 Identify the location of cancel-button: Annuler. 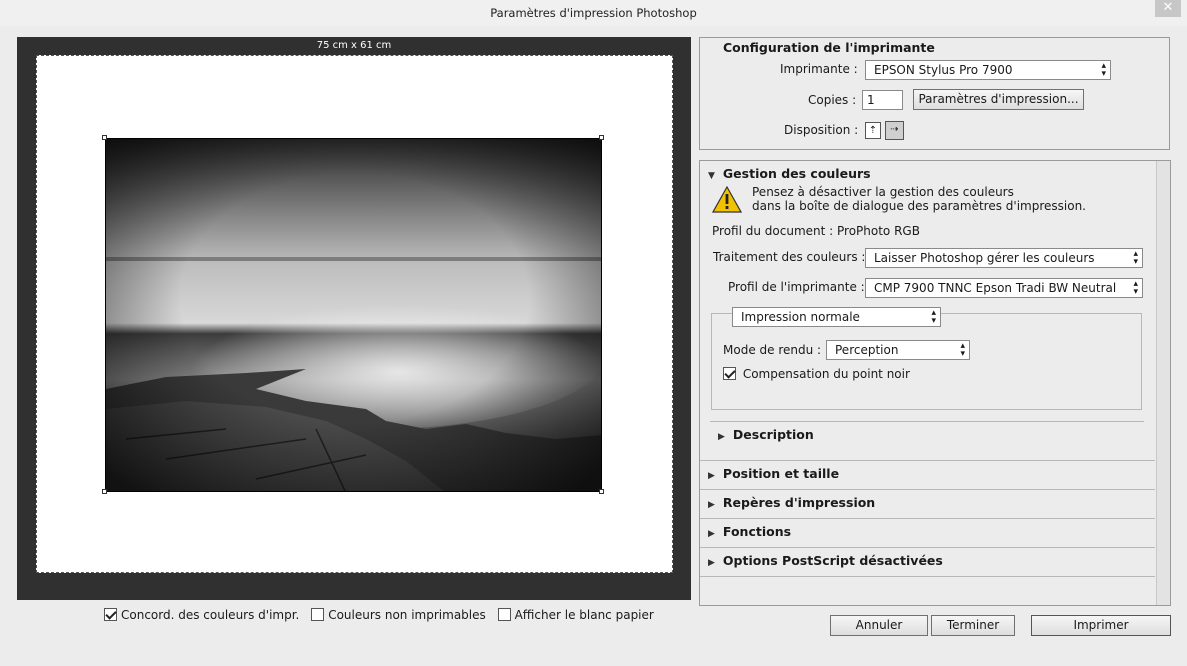
(879, 625).